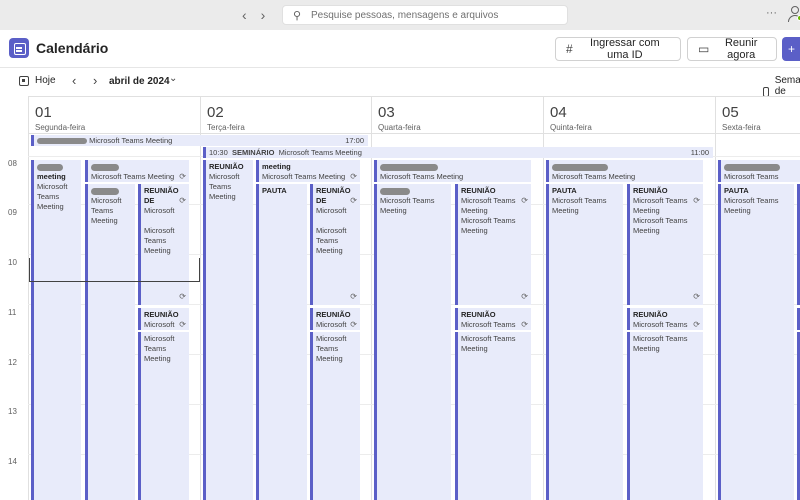  I want to click on hour-label: 08, so click(12, 163).